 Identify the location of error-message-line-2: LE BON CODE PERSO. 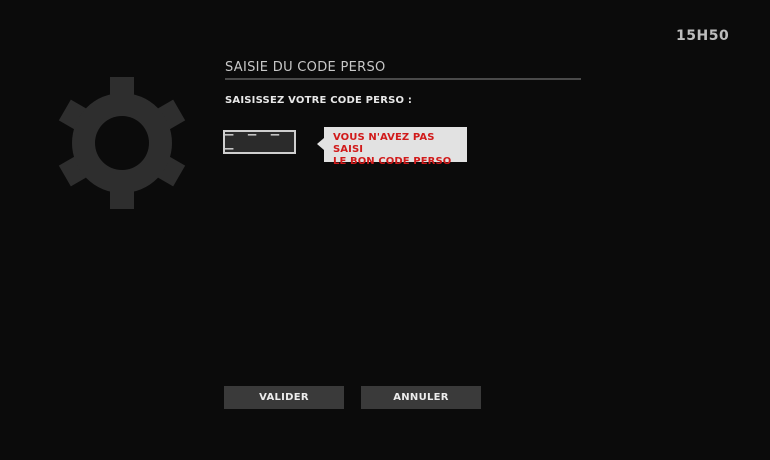
(392, 161).